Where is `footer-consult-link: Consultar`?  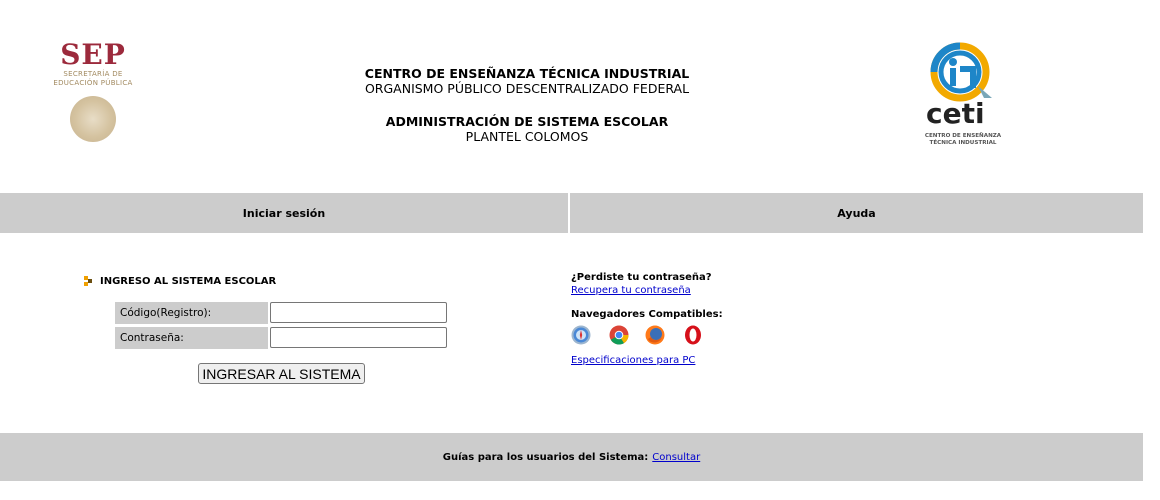
footer-consult-link: Consultar is located at coordinates (676, 457).